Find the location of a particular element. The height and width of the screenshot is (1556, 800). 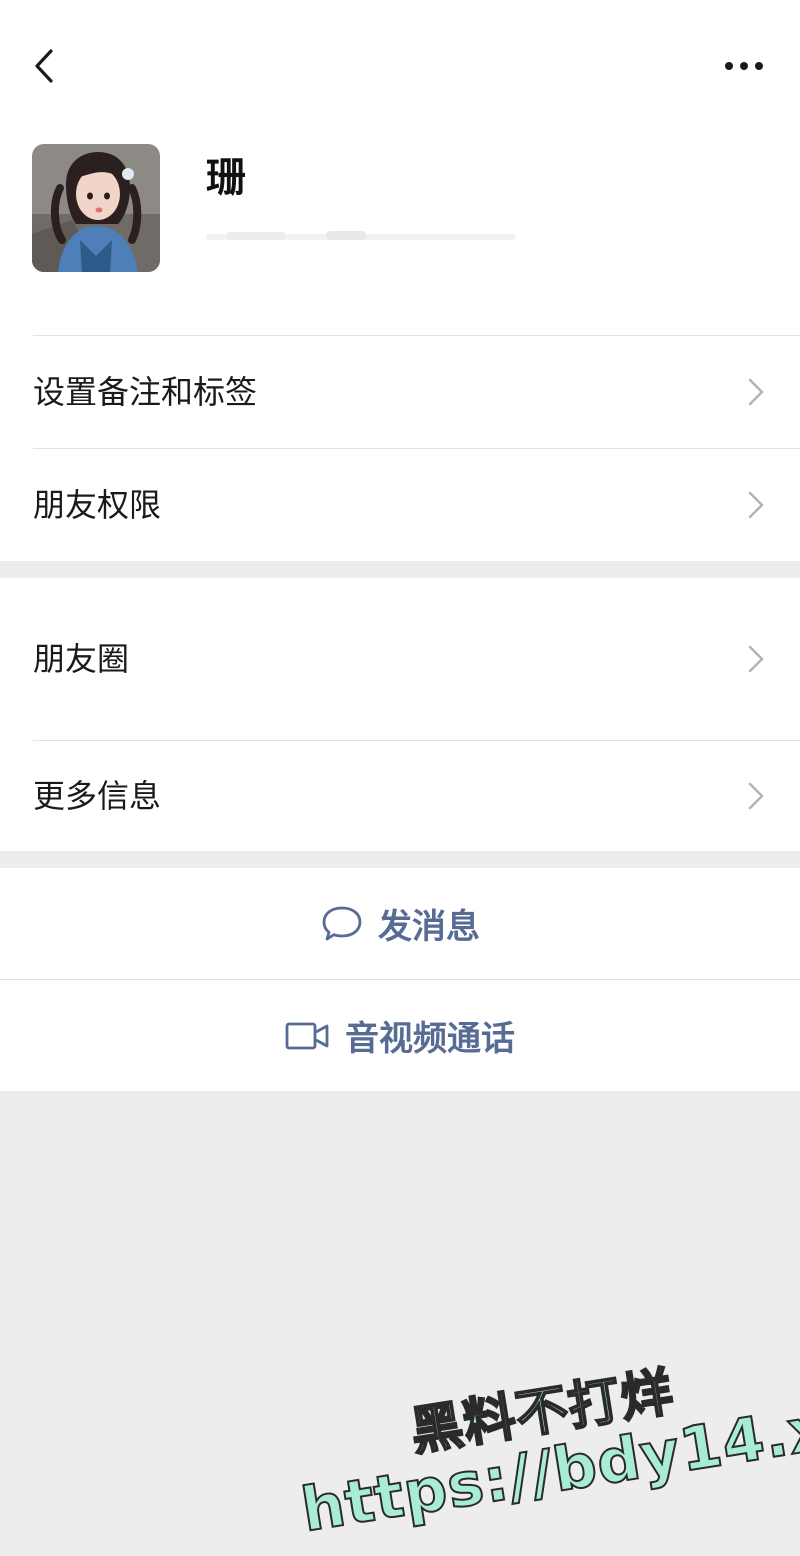

chat-bubble-icon is located at coordinates (342, 923).